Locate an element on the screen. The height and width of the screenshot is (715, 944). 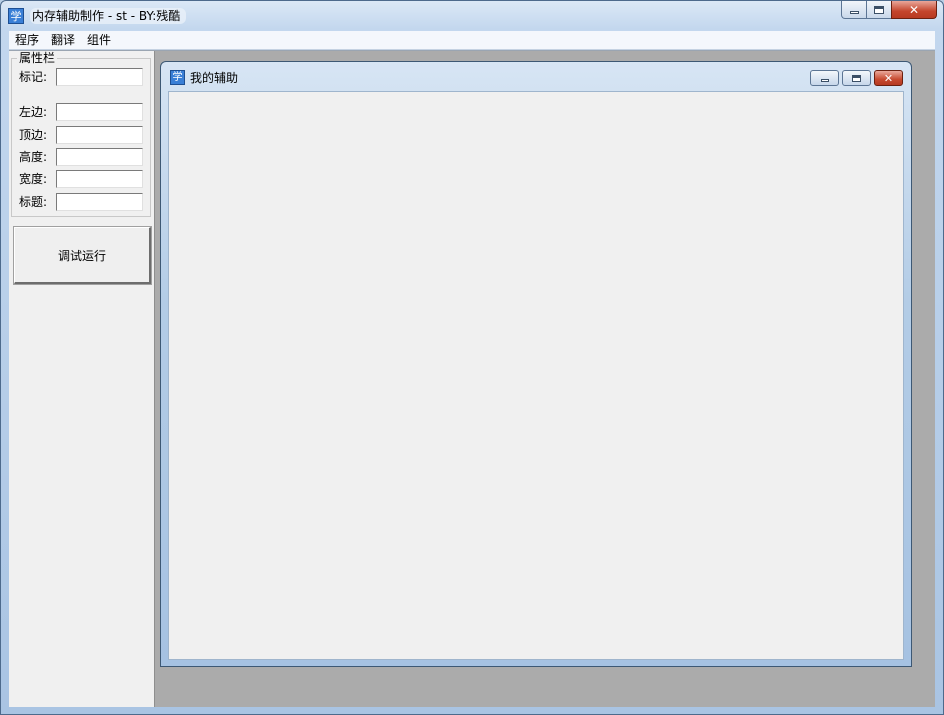
groupbox-title: 属性栏 is located at coordinates (37, 58).